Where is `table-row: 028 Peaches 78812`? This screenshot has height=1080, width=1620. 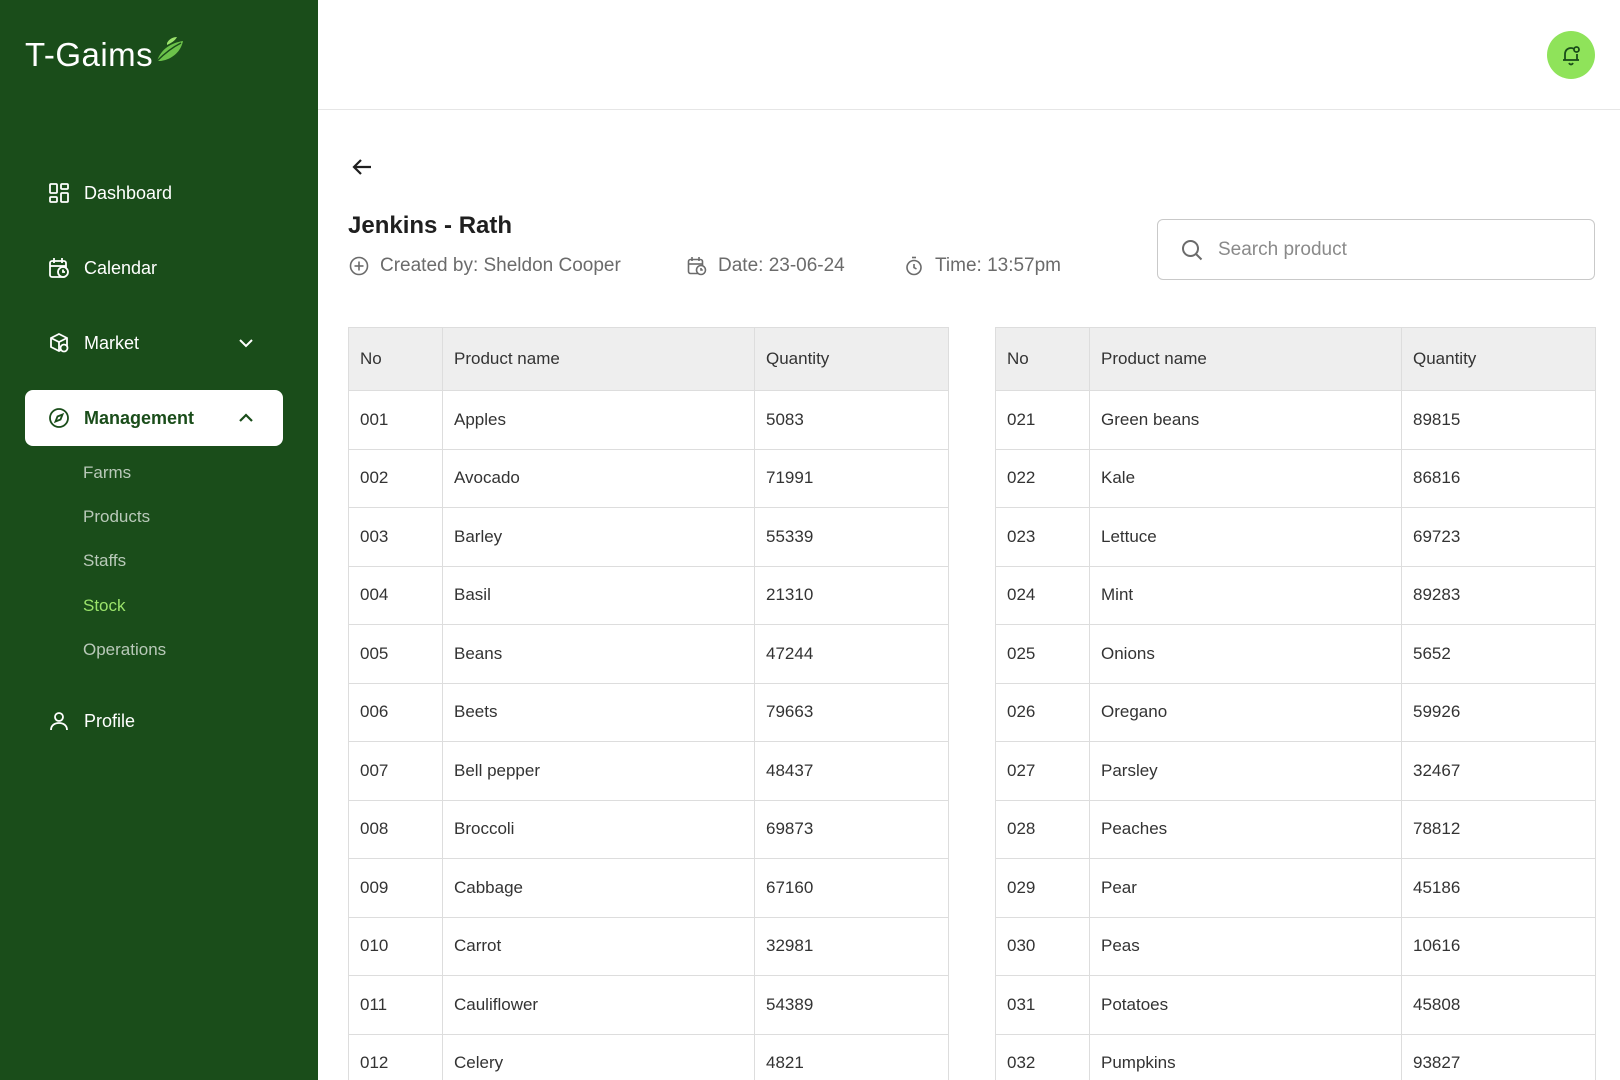 table-row: 028 Peaches 78812 is located at coordinates (1295, 829).